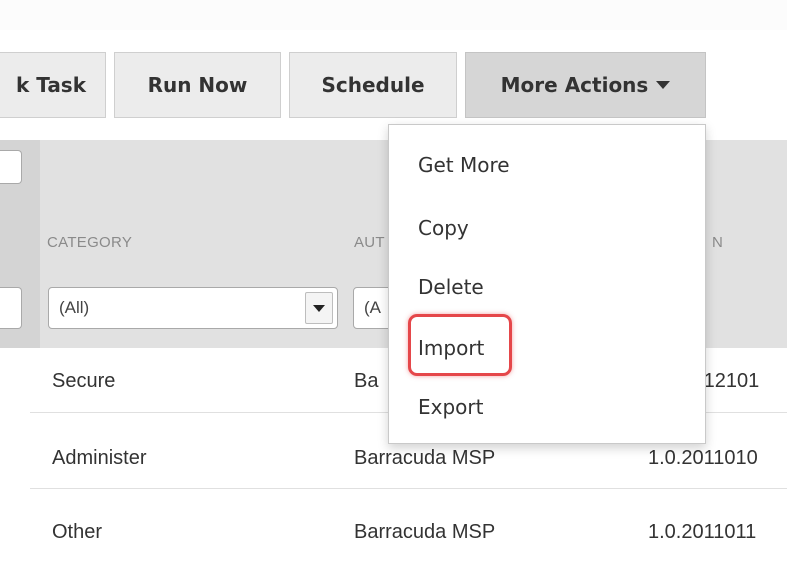 Image resolution: width=787 pixels, height=562 pixels. What do you see at coordinates (74, 307) in the screenshot?
I see `category-filter-value: (All)` at bounding box center [74, 307].